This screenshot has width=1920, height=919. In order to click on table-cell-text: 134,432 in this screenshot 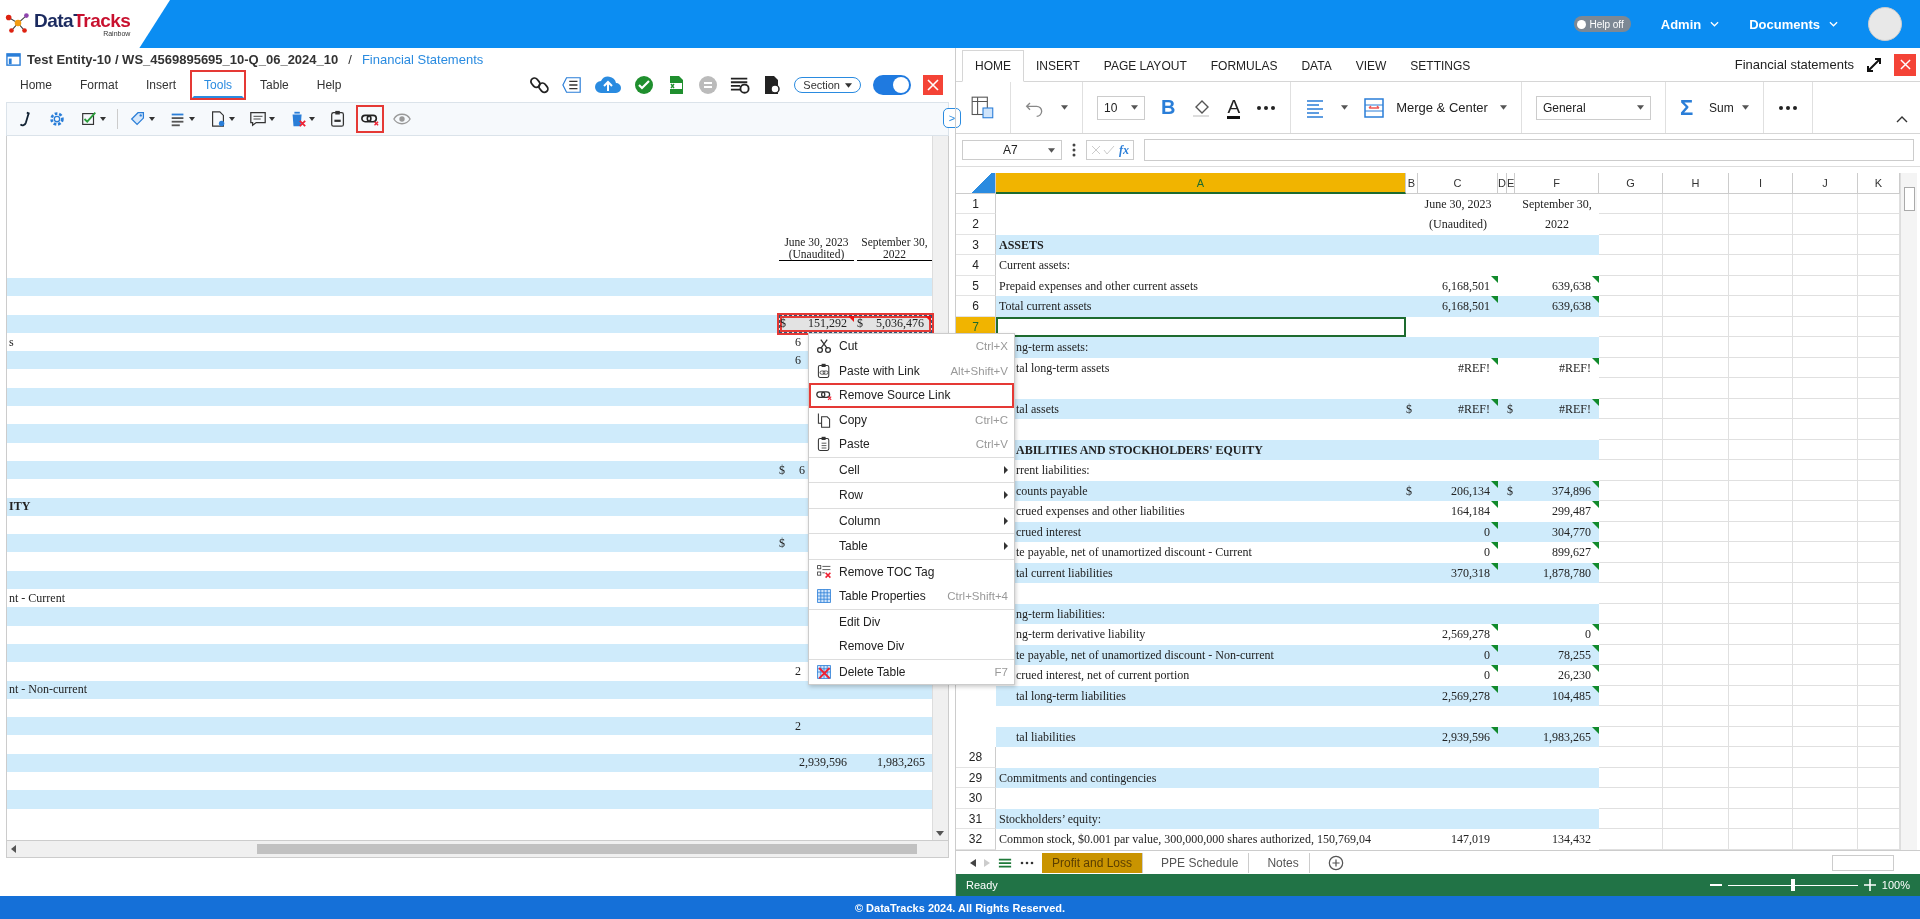, I will do `click(1571, 840)`.